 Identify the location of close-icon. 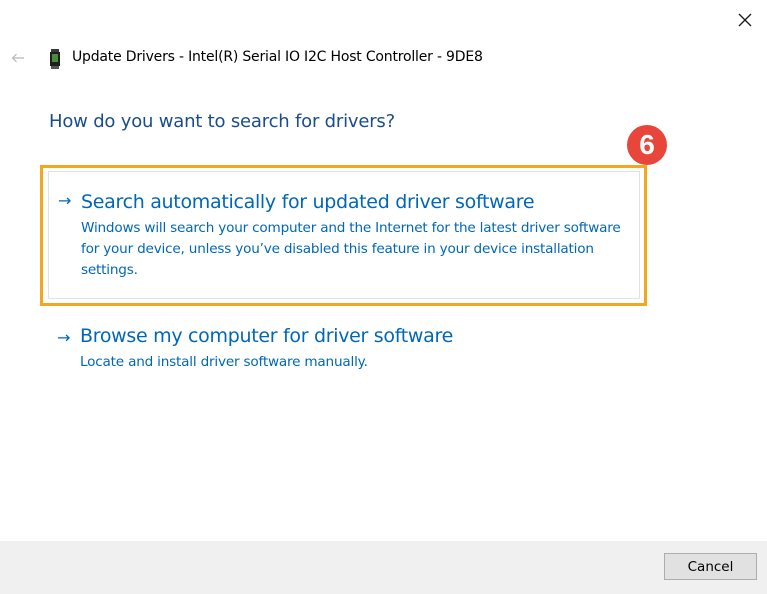
(745, 20).